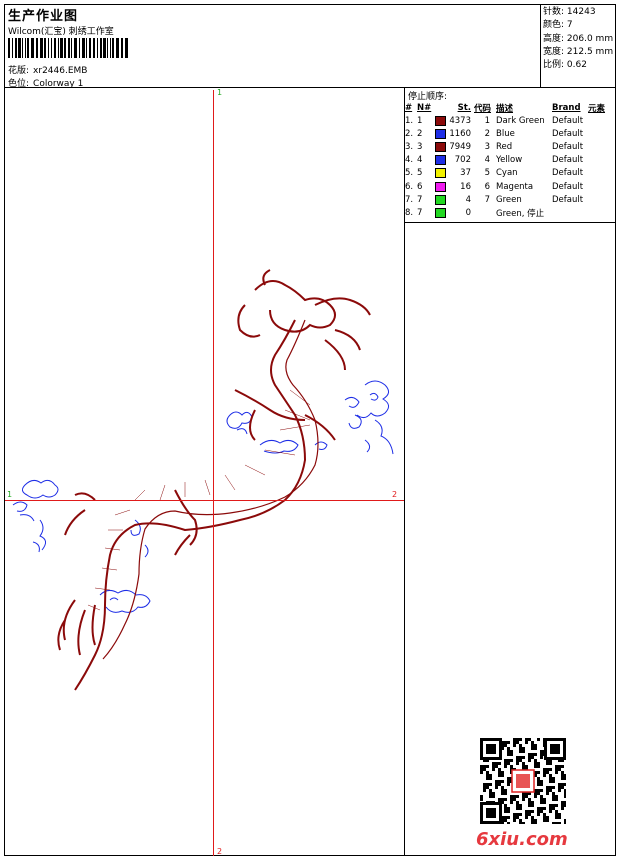 The height and width of the screenshot is (860, 620). Describe the element at coordinates (204, 500) in the screenshot. I see `horizontal-center-axis` at that location.